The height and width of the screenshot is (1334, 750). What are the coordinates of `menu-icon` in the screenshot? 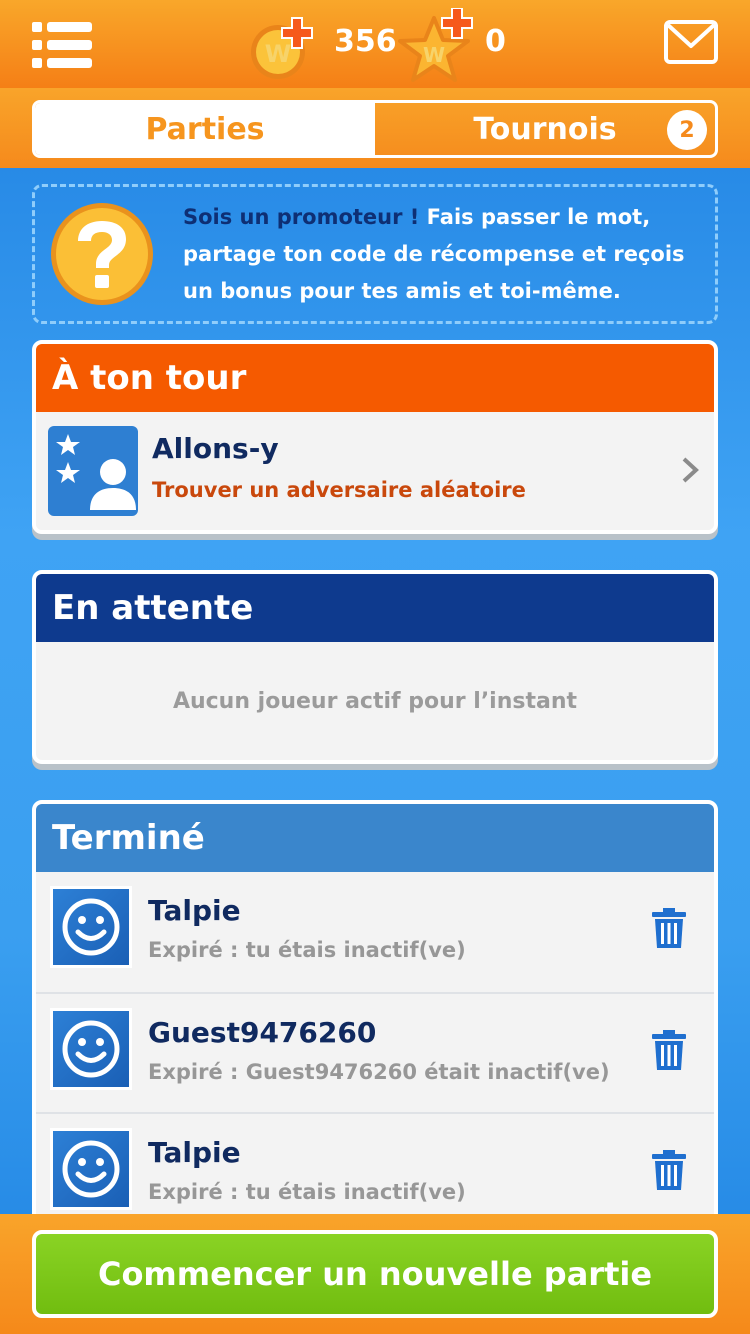 It's located at (62, 45).